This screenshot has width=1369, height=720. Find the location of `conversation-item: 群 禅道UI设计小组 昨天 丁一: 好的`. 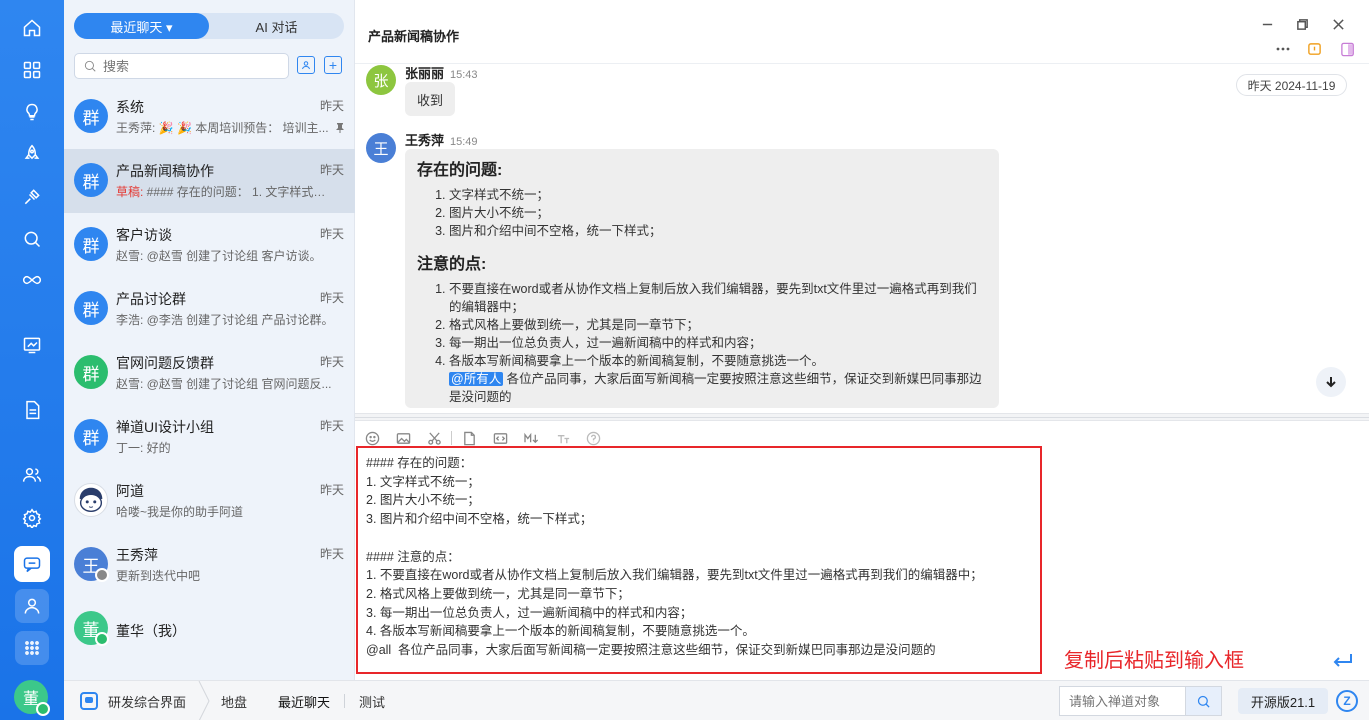

conversation-item: 群 禅道UI设计小组 昨天 丁一: 好的 is located at coordinates (209, 437).